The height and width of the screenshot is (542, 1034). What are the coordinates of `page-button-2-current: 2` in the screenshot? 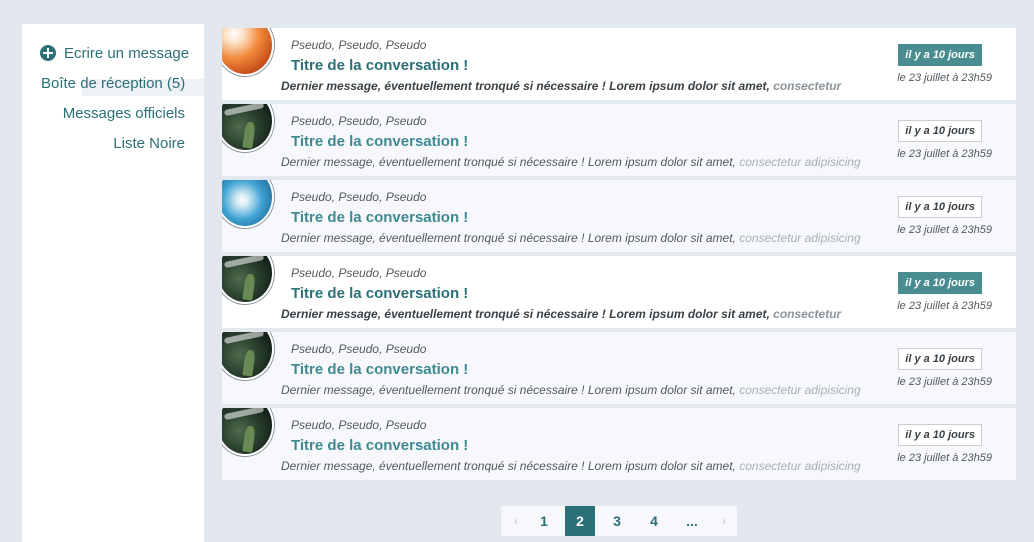 It's located at (580, 521).